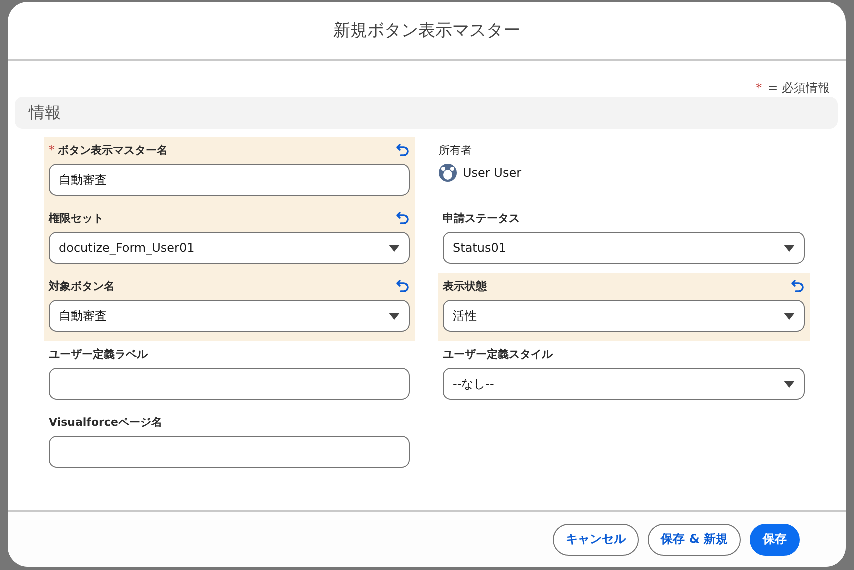 Image resolution: width=854 pixels, height=570 pixels. I want to click on field-label: ユーザー定義ラベル, so click(98, 354).